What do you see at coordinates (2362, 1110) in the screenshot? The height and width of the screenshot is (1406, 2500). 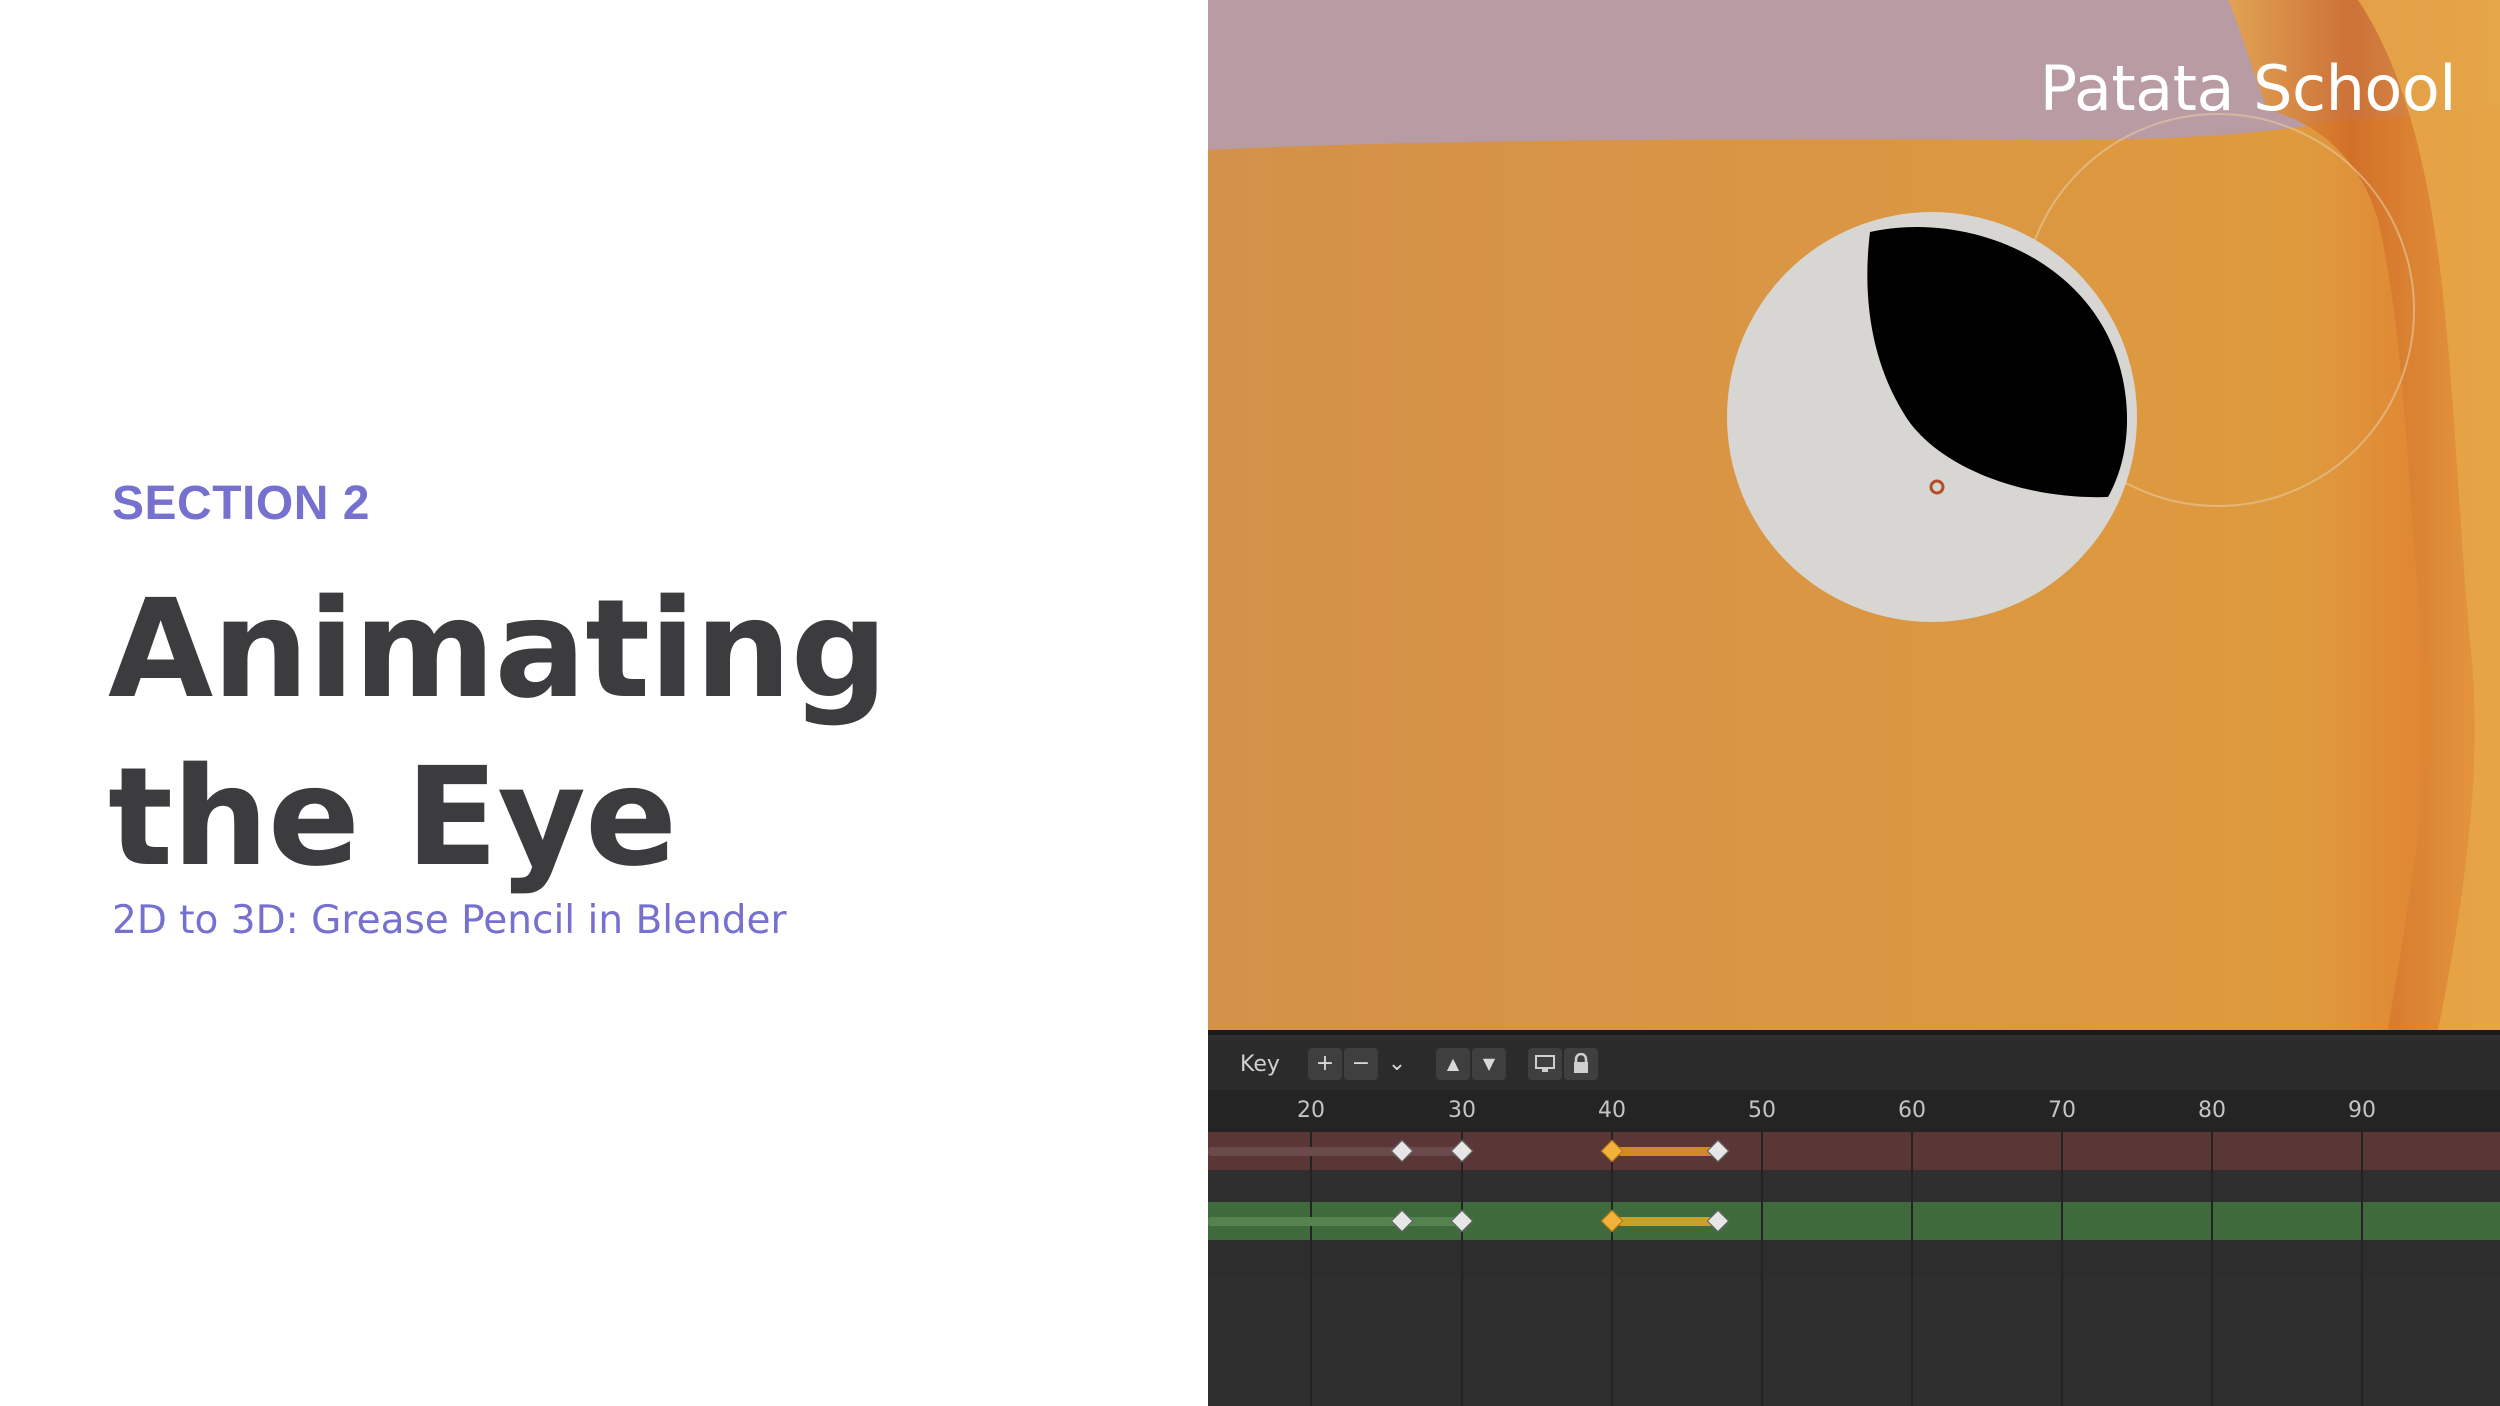 I see `frame-label: 90` at bounding box center [2362, 1110].